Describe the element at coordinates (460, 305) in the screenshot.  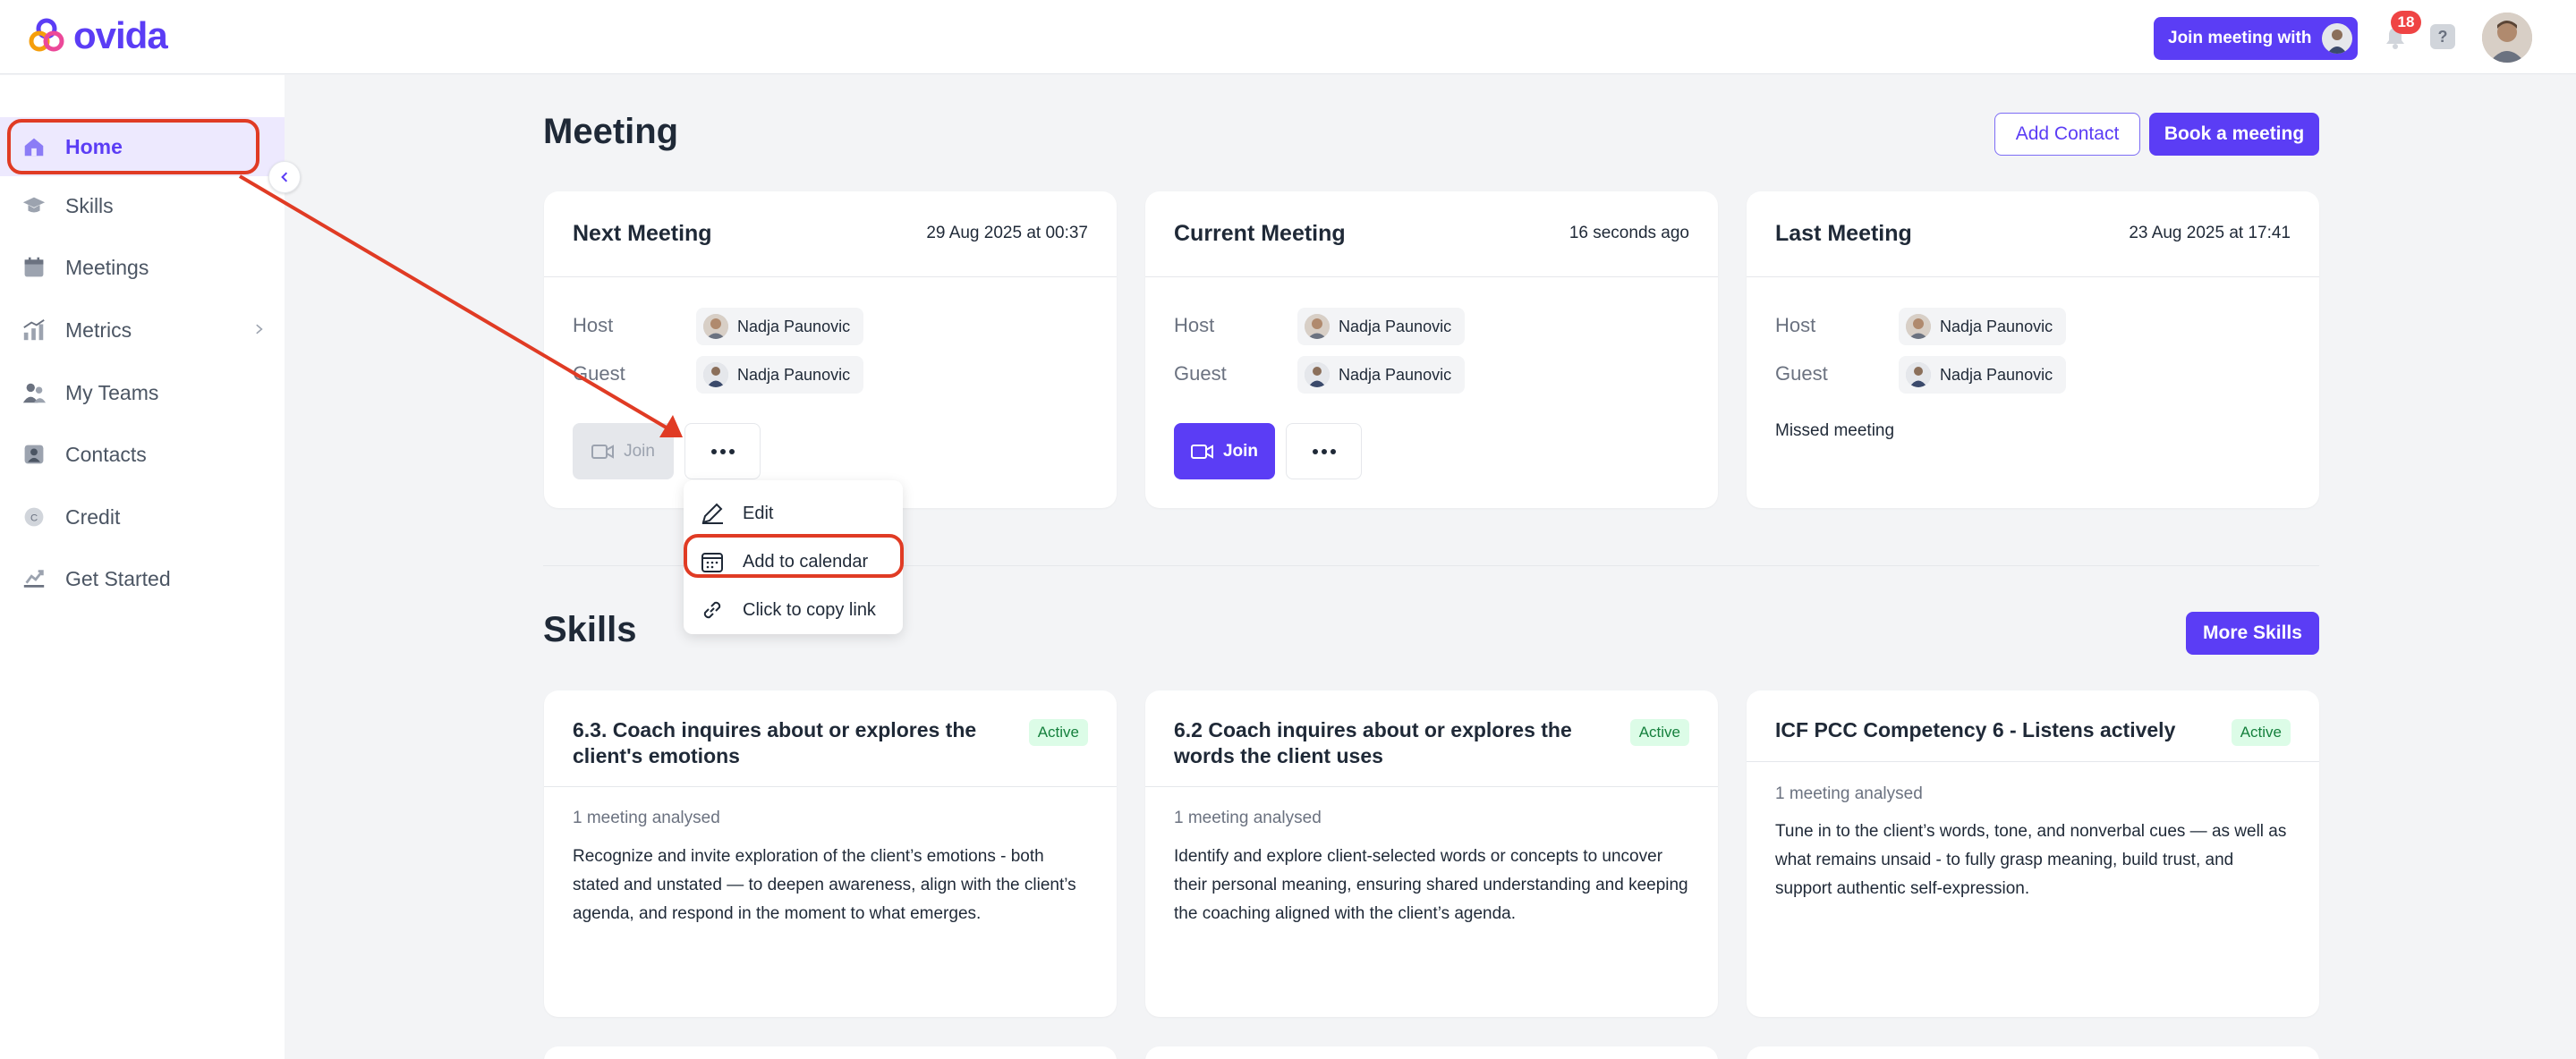
I see `annotation-arrow` at that location.